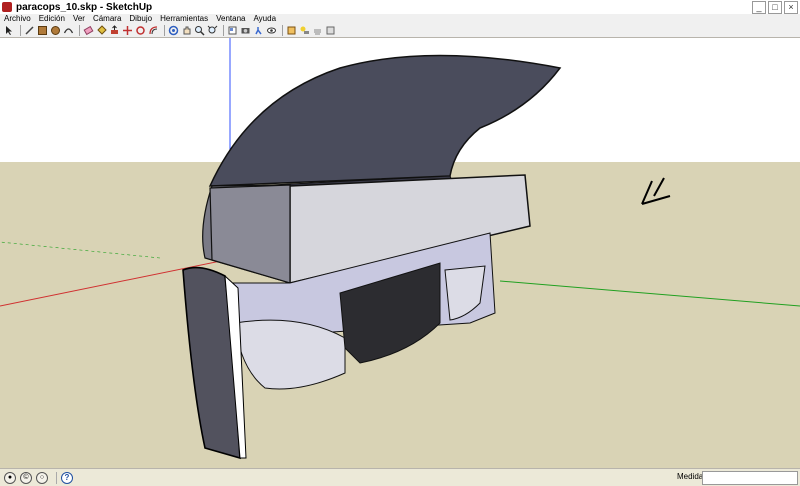 The height and width of the screenshot is (486, 800). I want to click on sketchup-app-icon, so click(7, 7).